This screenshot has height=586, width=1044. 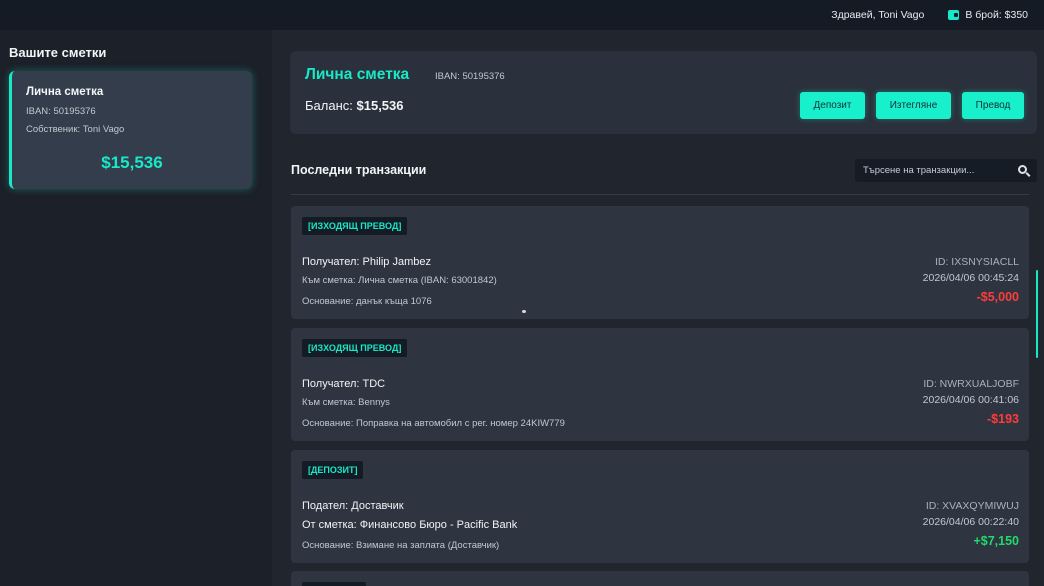 I want to click on cursor-dot, so click(x=524, y=311).